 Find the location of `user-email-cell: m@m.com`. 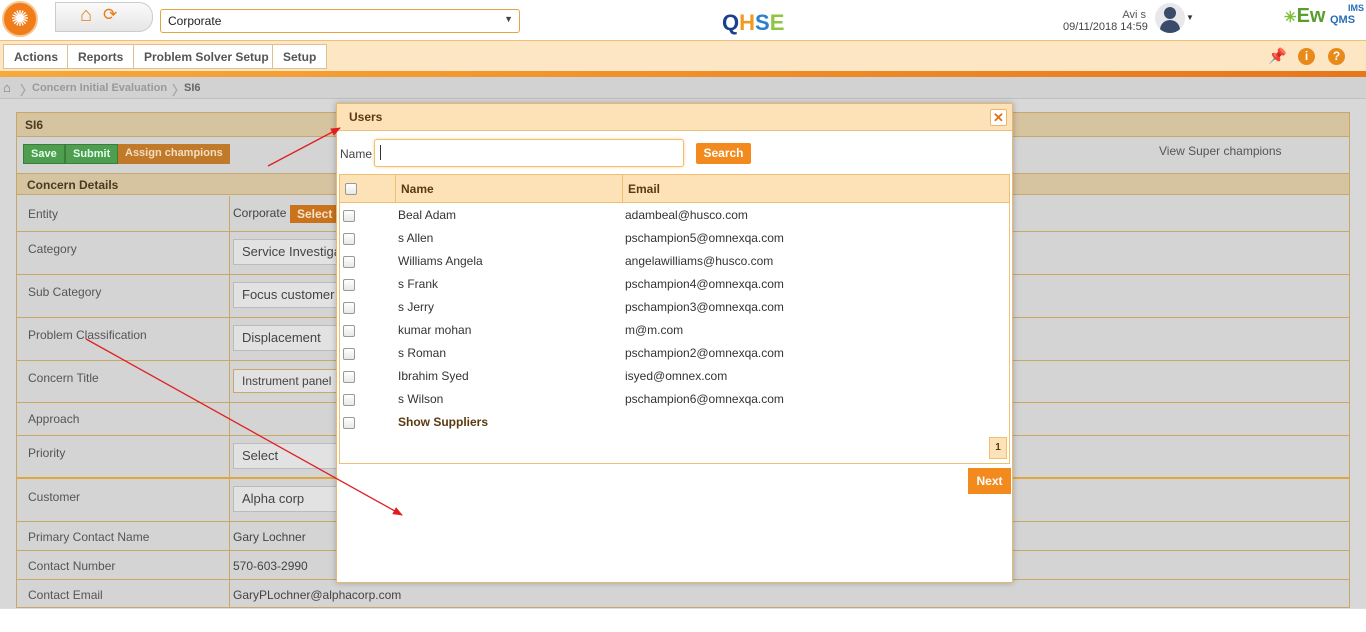

user-email-cell: m@m.com is located at coordinates (654, 330).